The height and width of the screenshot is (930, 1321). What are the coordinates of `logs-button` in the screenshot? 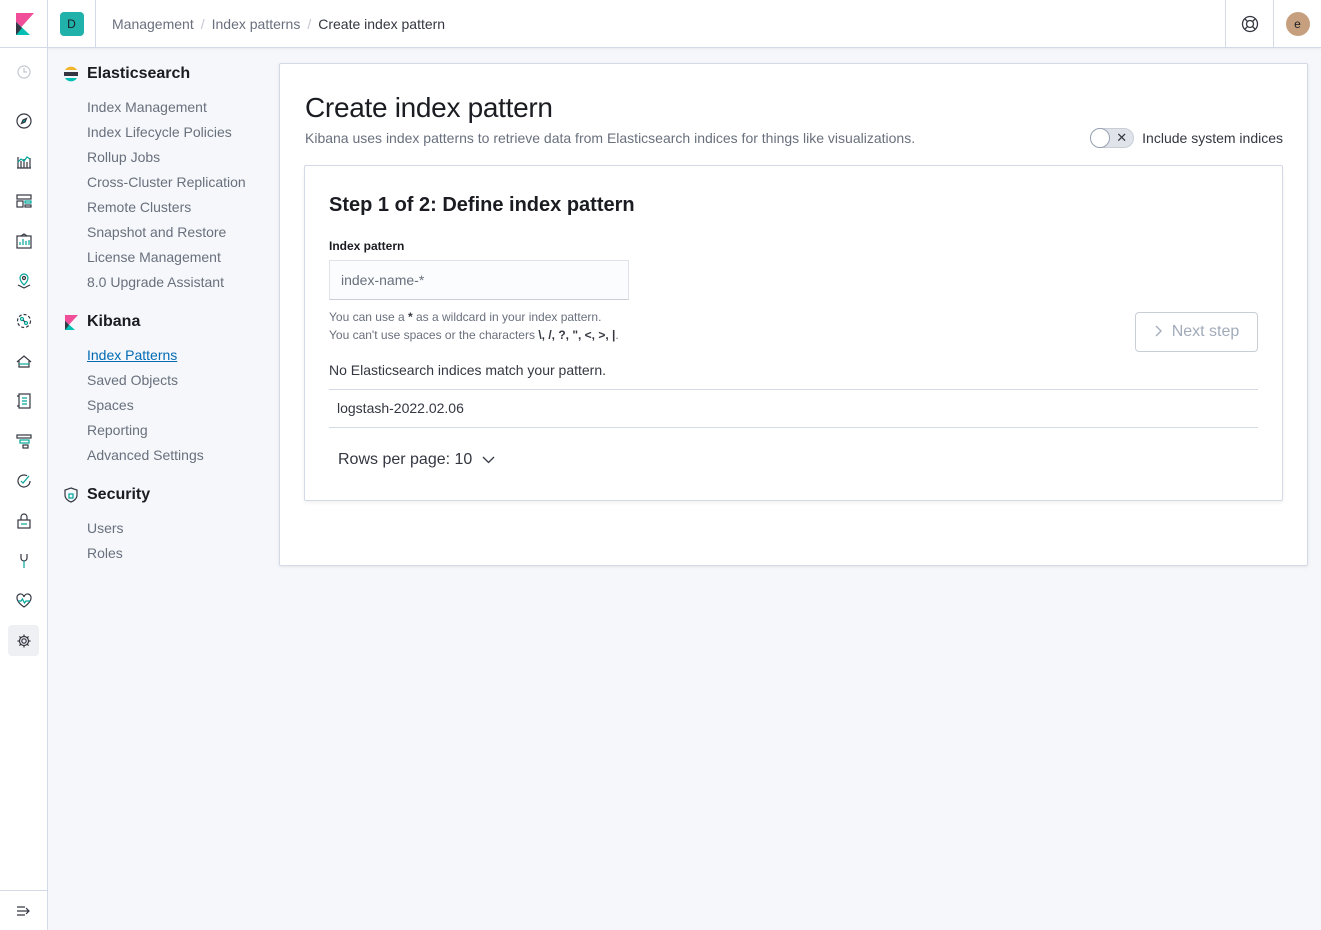 It's located at (23, 400).